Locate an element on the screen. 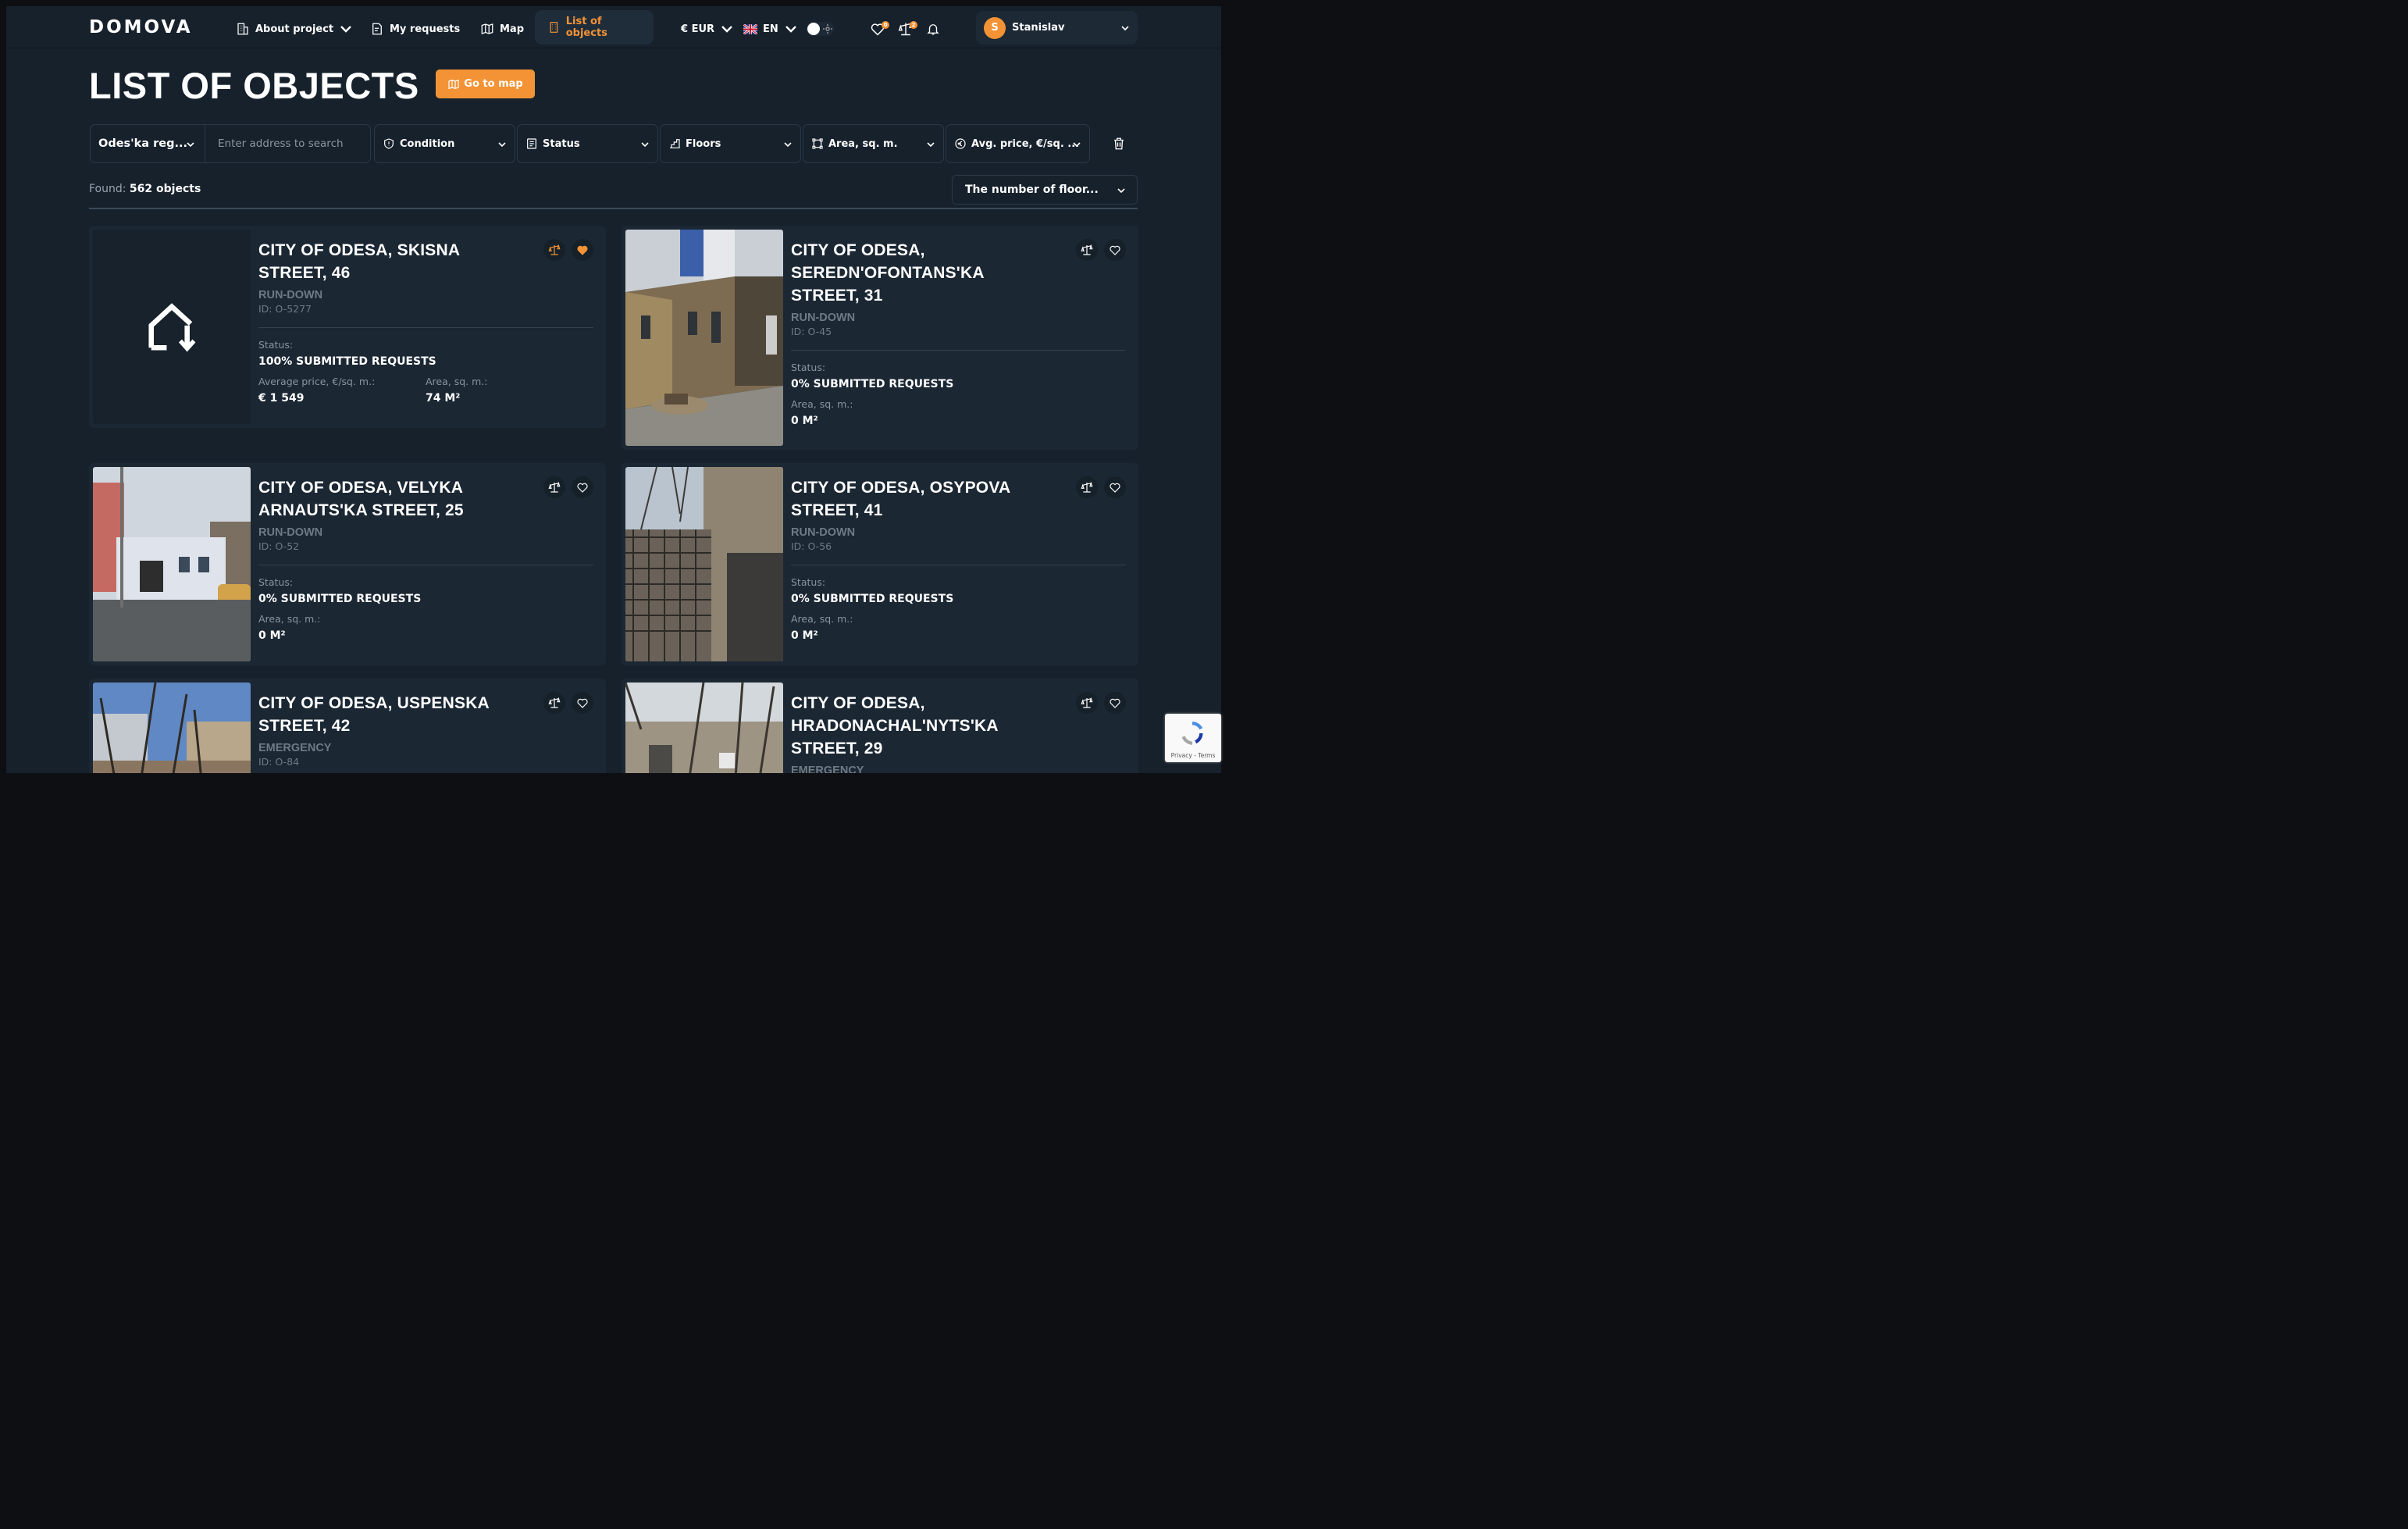  avatar: S is located at coordinates (995, 28).